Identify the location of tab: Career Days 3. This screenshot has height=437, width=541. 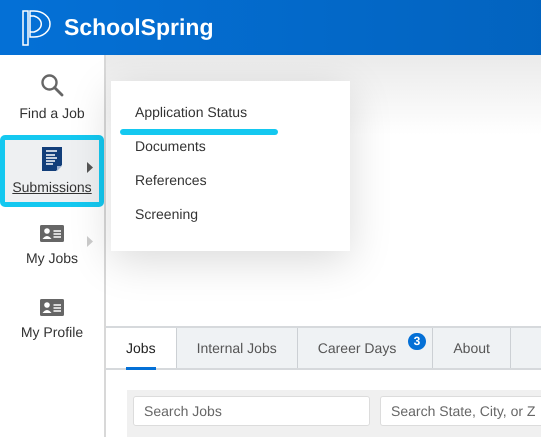
(366, 348).